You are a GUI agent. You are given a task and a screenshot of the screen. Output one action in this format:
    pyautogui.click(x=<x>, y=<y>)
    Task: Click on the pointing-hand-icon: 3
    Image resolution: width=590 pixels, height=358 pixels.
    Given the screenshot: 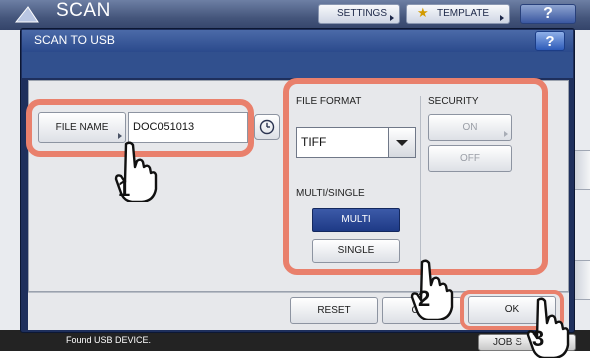 What is the action you would take?
    pyautogui.click(x=548, y=327)
    